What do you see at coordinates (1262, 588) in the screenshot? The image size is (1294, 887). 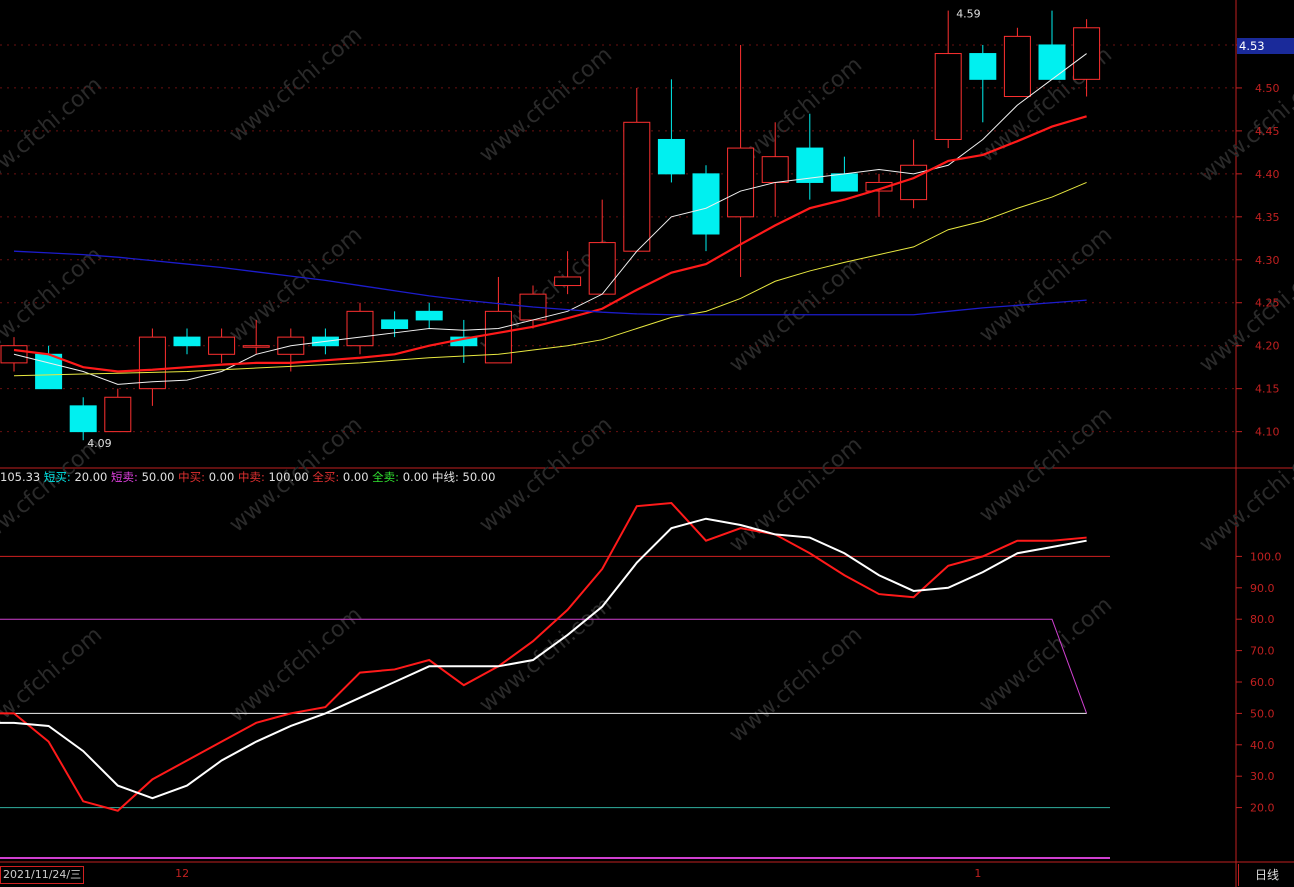 I see `y-tick-label: 90.0` at bounding box center [1262, 588].